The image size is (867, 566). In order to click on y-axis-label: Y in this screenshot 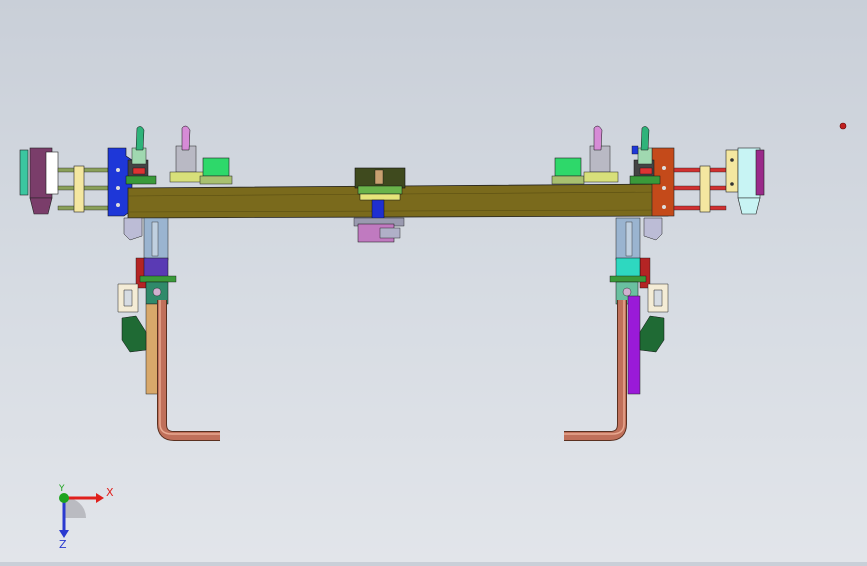, I will do `click(61, 489)`.